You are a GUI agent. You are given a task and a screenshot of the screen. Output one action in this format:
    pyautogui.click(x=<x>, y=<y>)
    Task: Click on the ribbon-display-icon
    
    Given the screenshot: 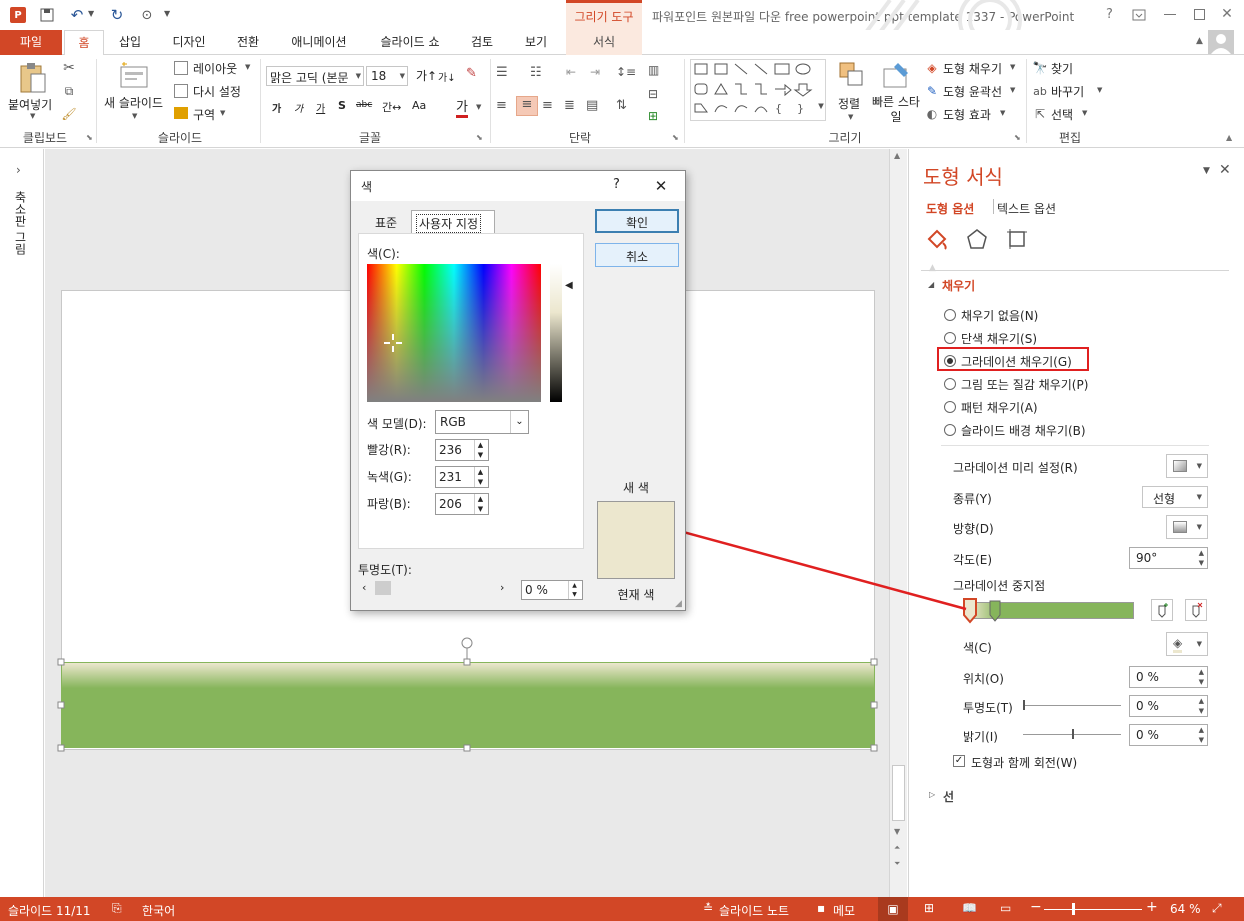 What is the action you would take?
    pyautogui.click(x=1139, y=15)
    